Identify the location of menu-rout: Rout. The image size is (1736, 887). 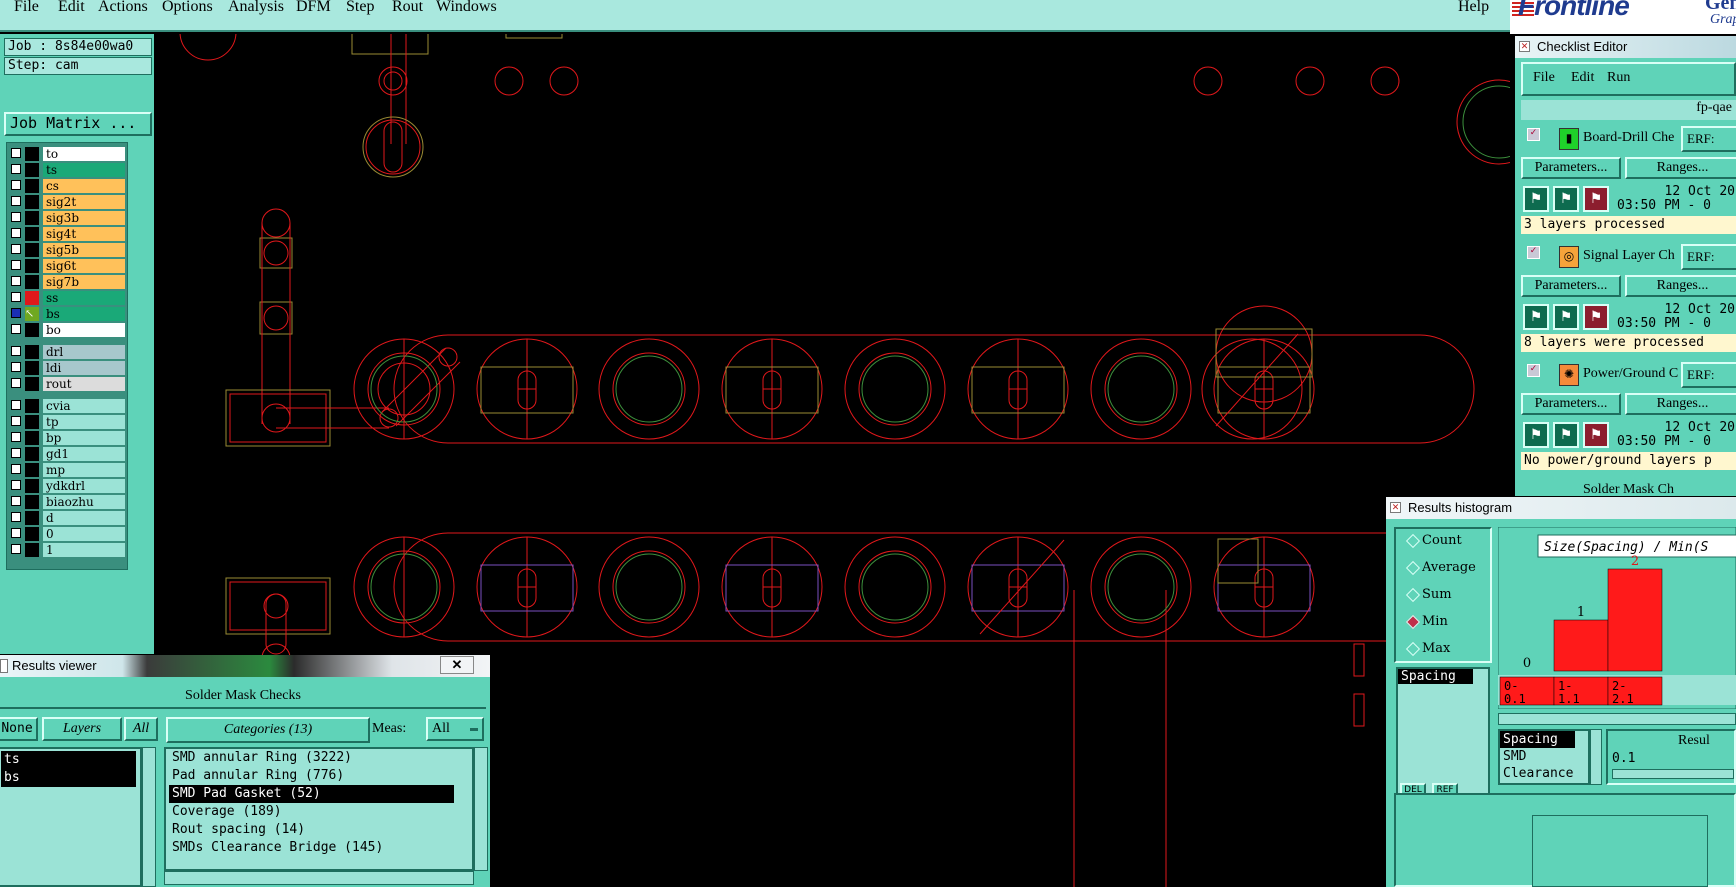
(407, 8).